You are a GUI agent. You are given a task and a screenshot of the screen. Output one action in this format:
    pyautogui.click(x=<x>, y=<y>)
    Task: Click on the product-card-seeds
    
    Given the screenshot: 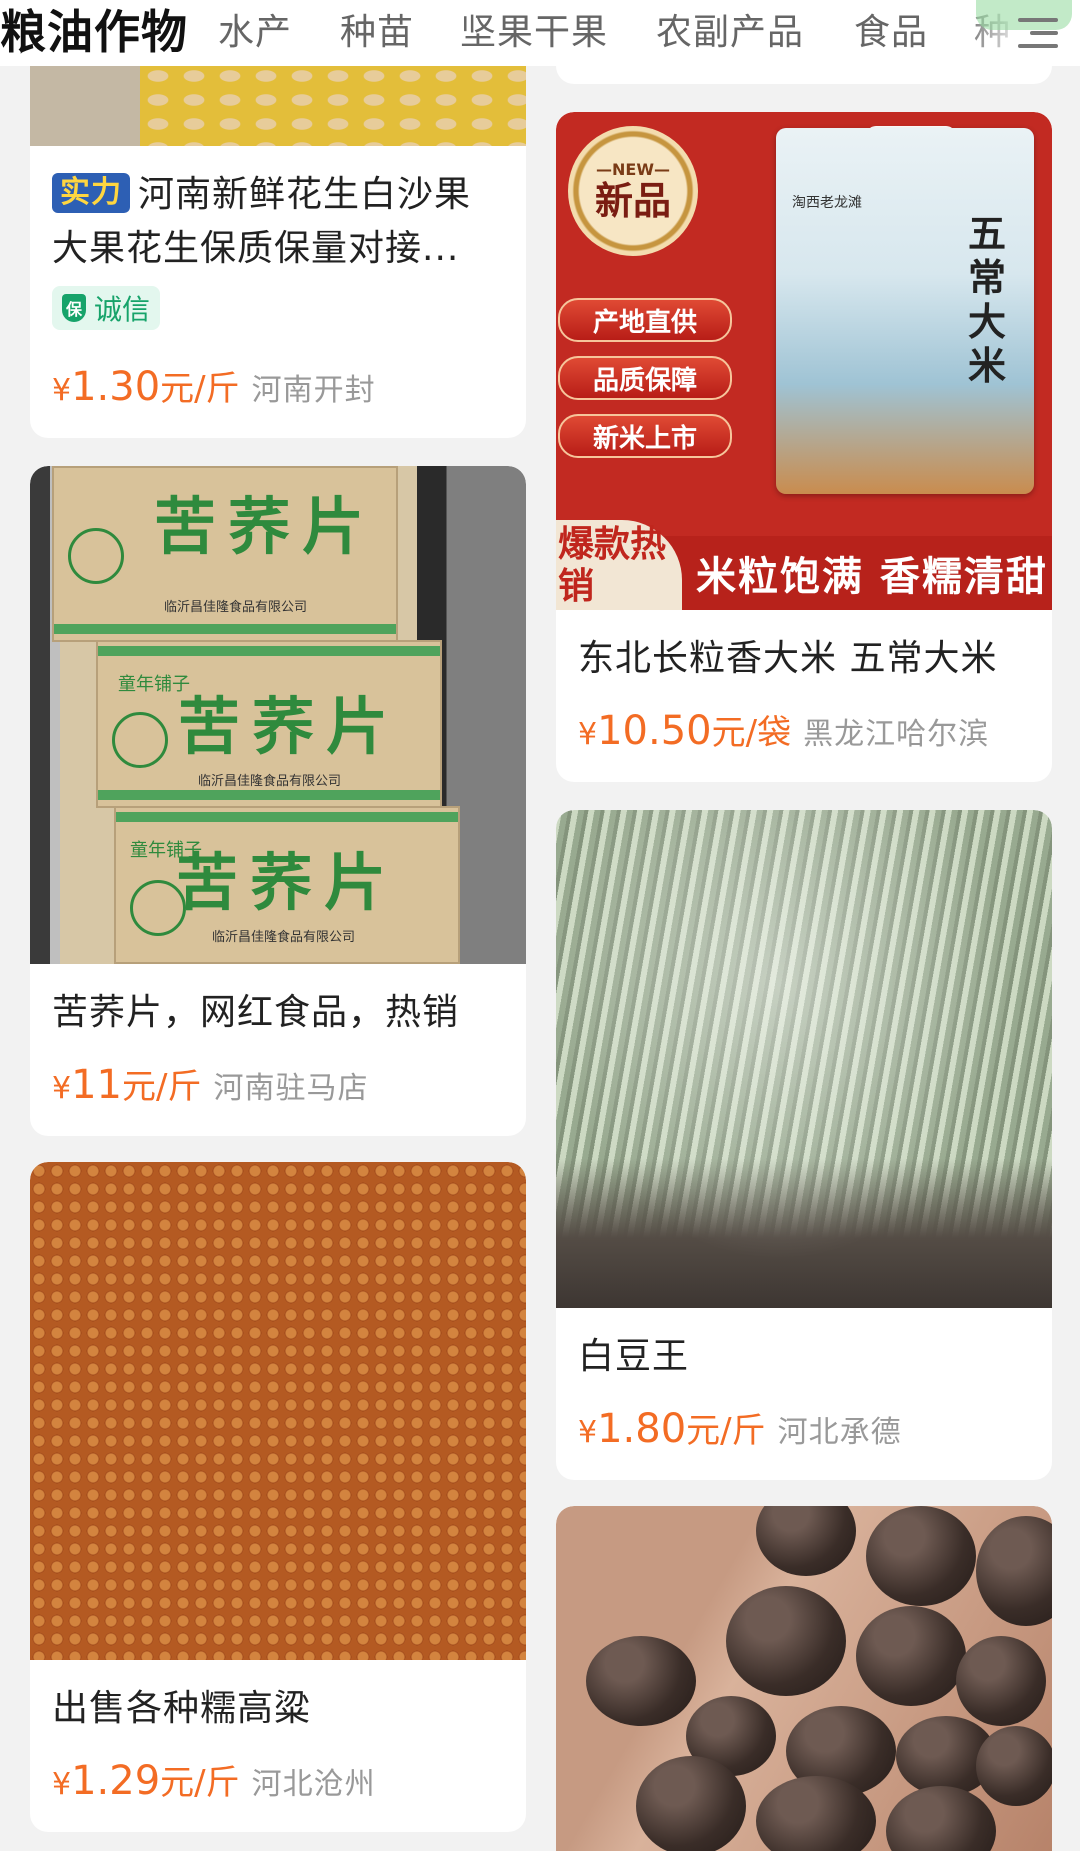 What is the action you would take?
    pyautogui.click(x=804, y=1678)
    